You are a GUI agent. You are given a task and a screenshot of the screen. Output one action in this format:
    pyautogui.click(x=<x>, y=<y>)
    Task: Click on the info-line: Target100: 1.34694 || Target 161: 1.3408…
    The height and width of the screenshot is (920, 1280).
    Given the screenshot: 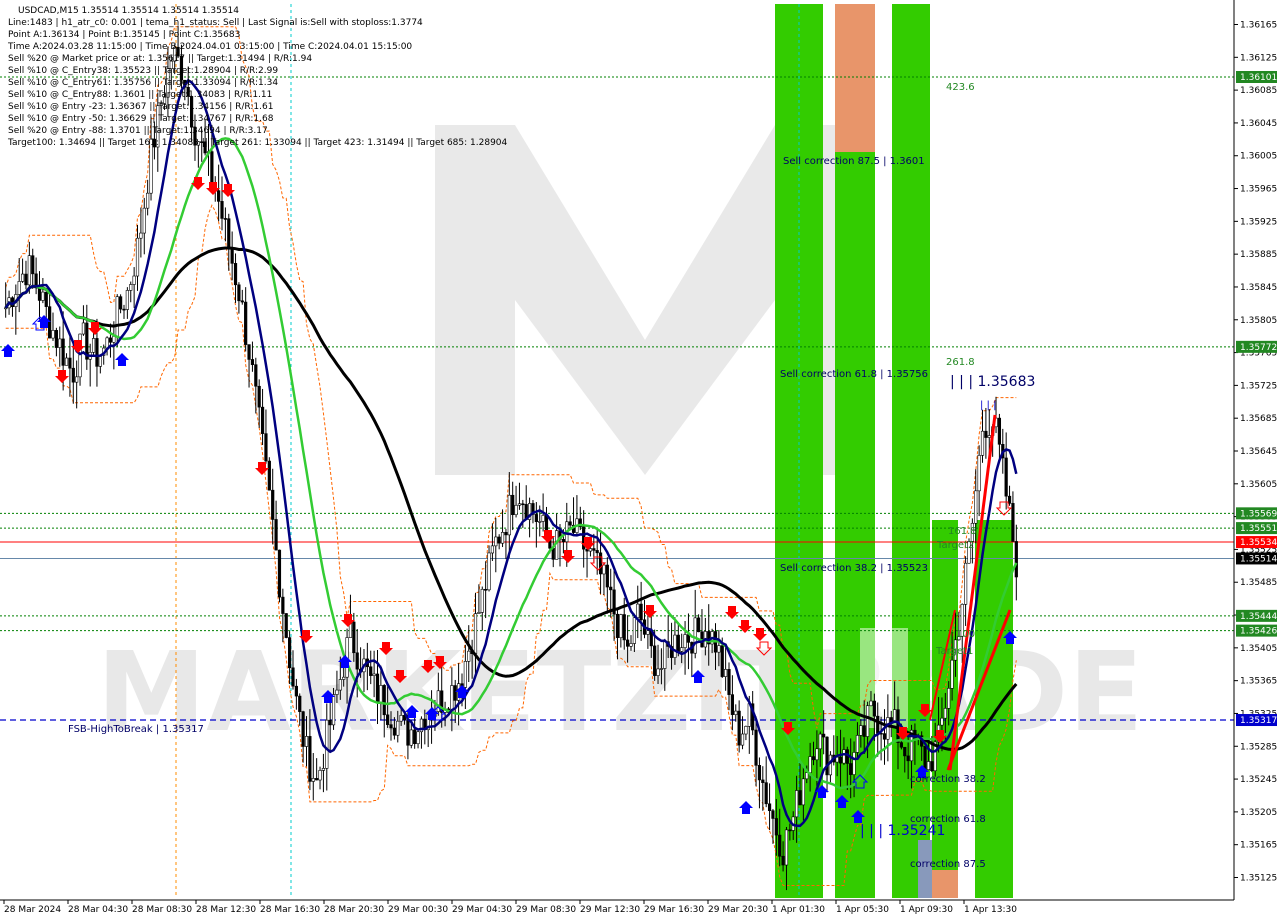 What is the action you would take?
    pyautogui.click(x=257, y=143)
    